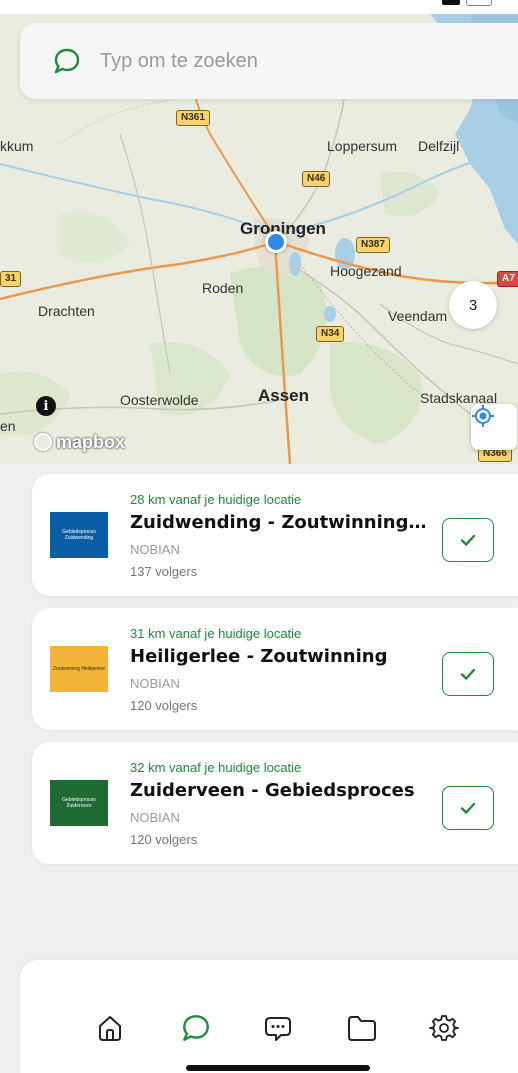 Image resolution: width=518 pixels, height=1073 pixels. What do you see at coordinates (91, 441) in the screenshot?
I see `mapbox-wordmark: mapbox` at bounding box center [91, 441].